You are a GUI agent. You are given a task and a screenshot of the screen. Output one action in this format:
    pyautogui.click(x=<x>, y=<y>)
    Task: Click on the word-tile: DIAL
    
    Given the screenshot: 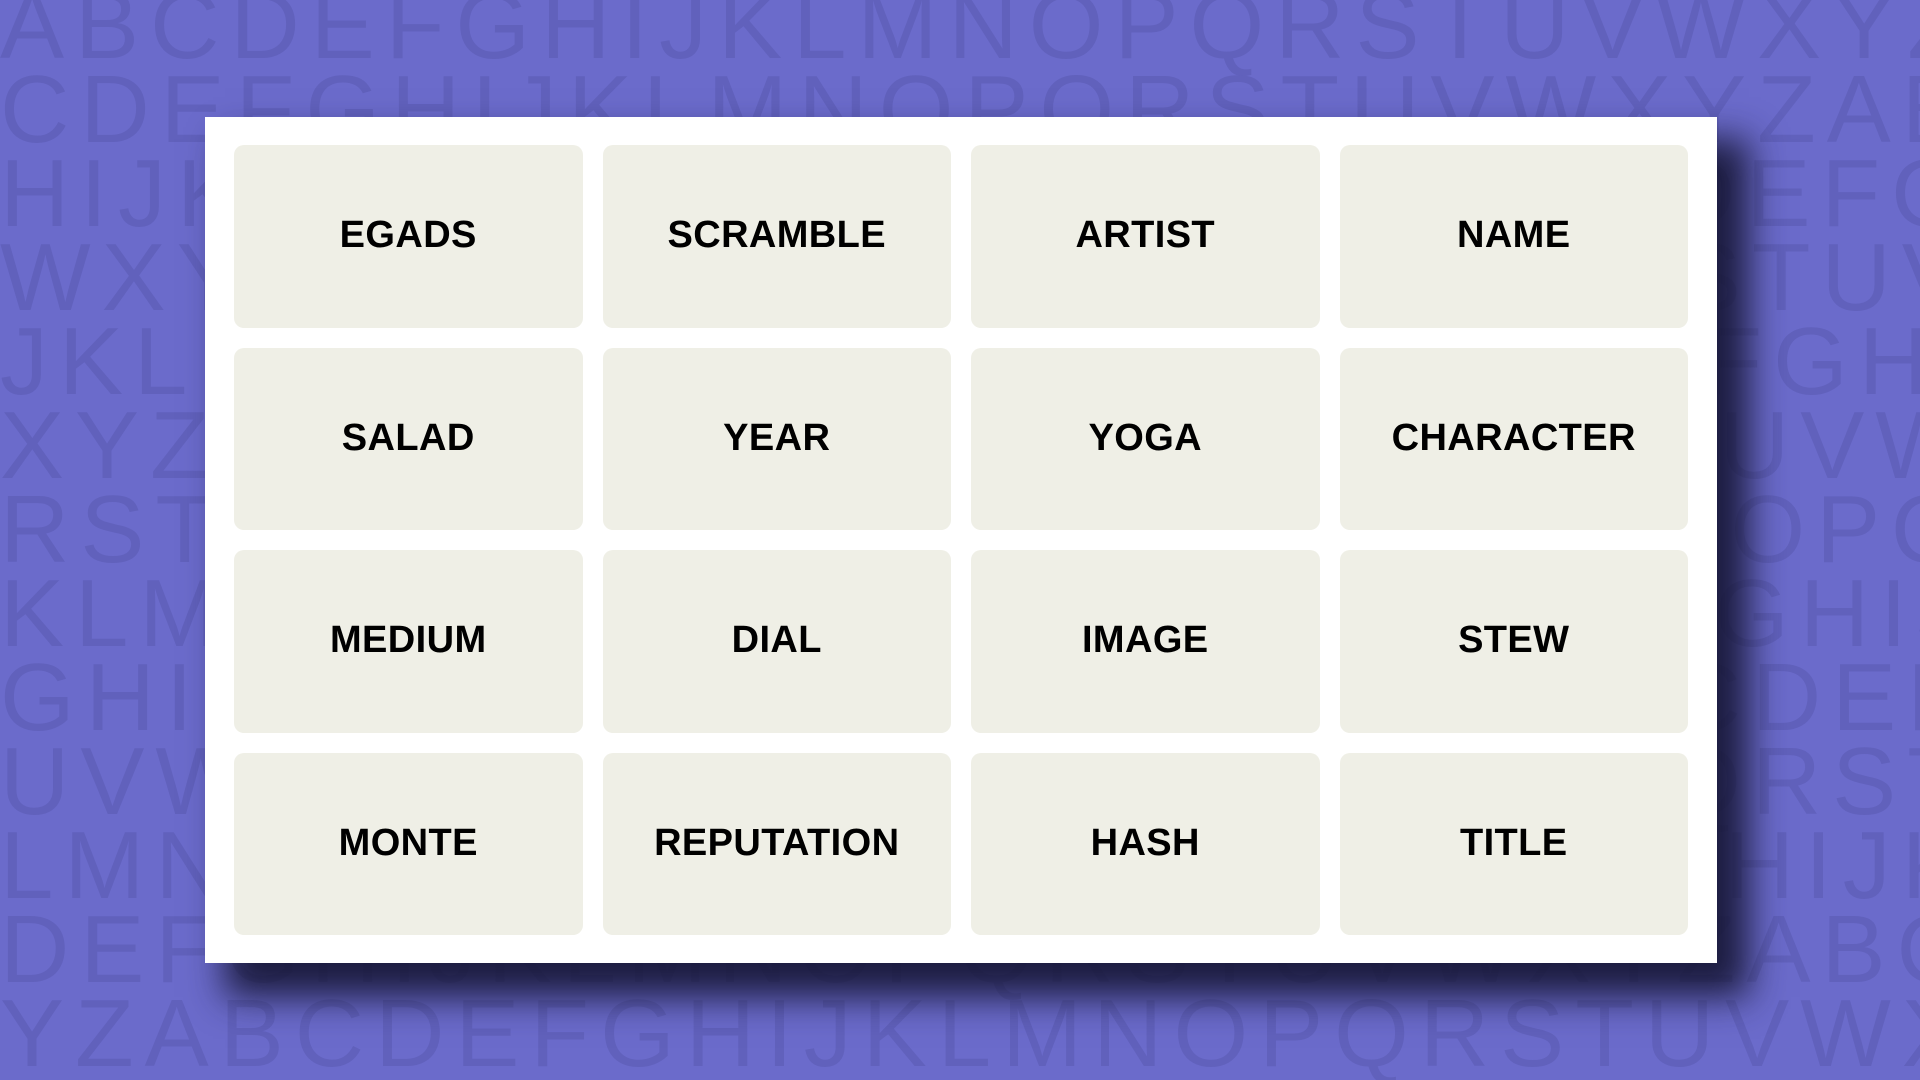 What is the action you would take?
    pyautogui.click(x=776, y=641)
    